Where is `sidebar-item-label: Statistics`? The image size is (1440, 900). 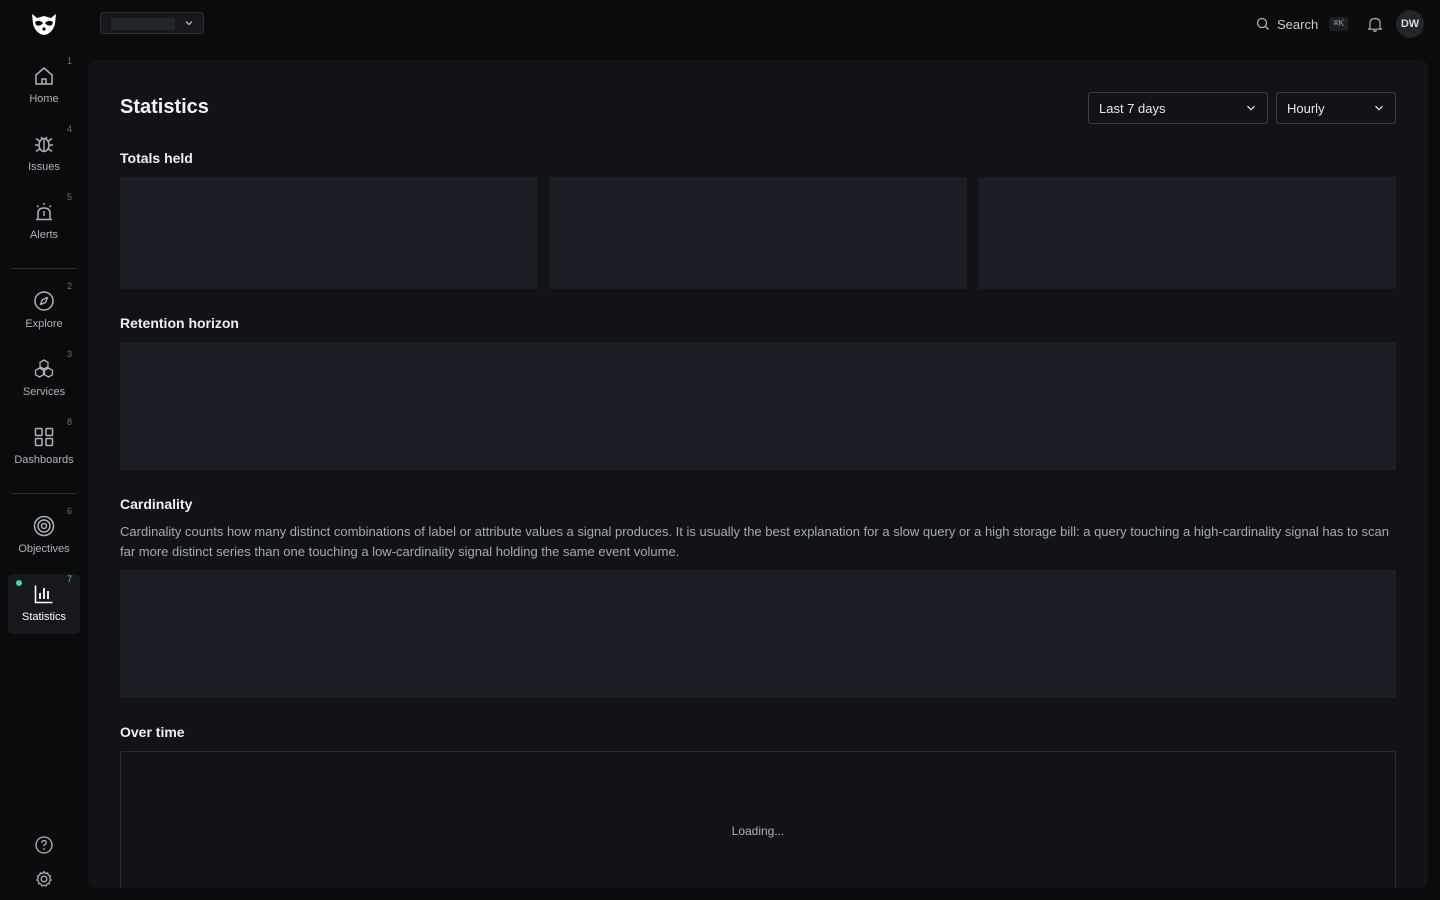 sidebar-item-label: Statistics is located at coordinates (43, 617).